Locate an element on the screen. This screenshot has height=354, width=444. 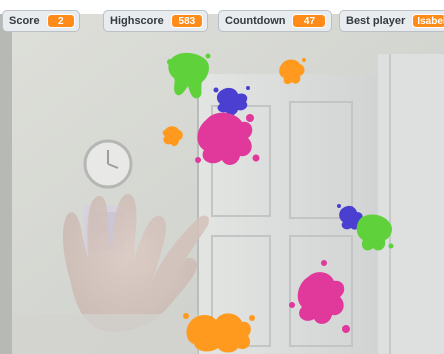
highscore-label: Highscore is located at coordinates (137, 21).